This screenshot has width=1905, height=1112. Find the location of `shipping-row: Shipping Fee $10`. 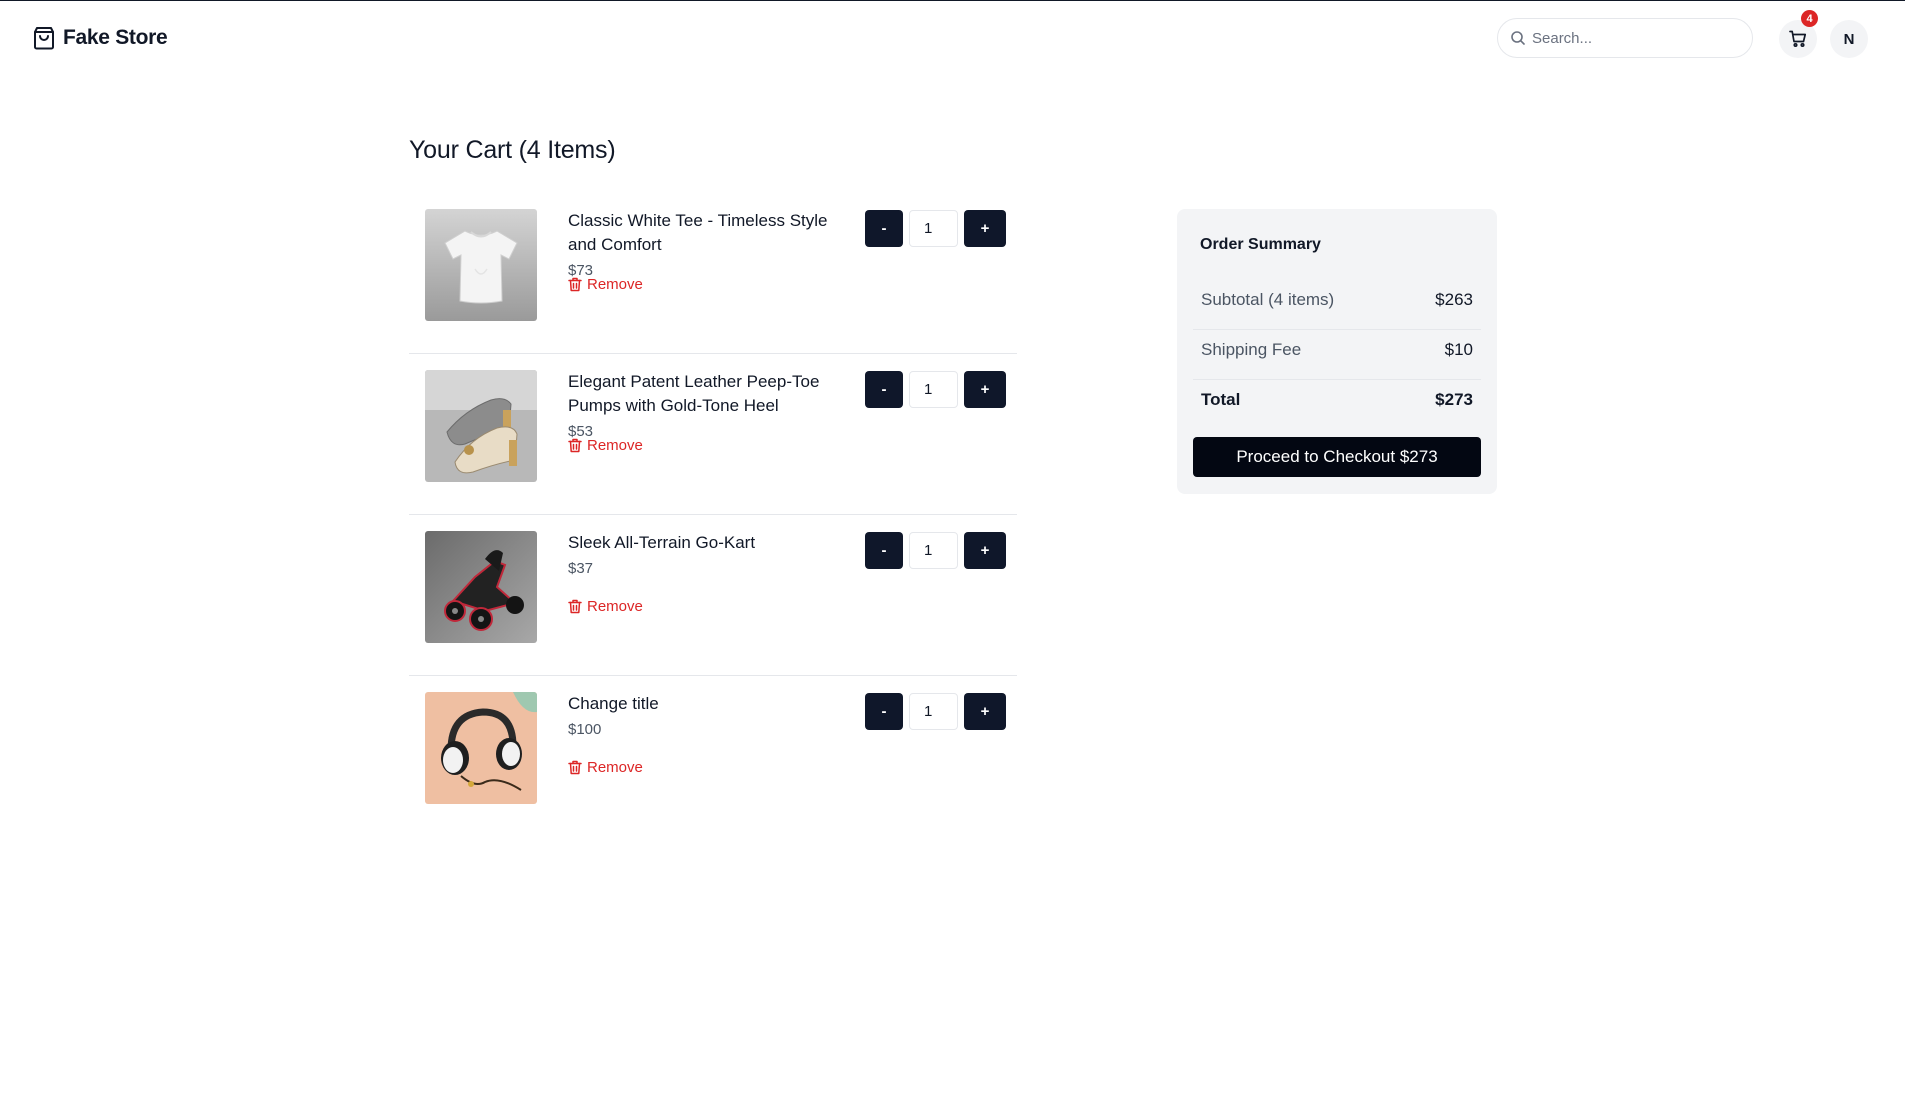

shipping-row: Shipping Fee $10 is located at coordinates (1337, 350).